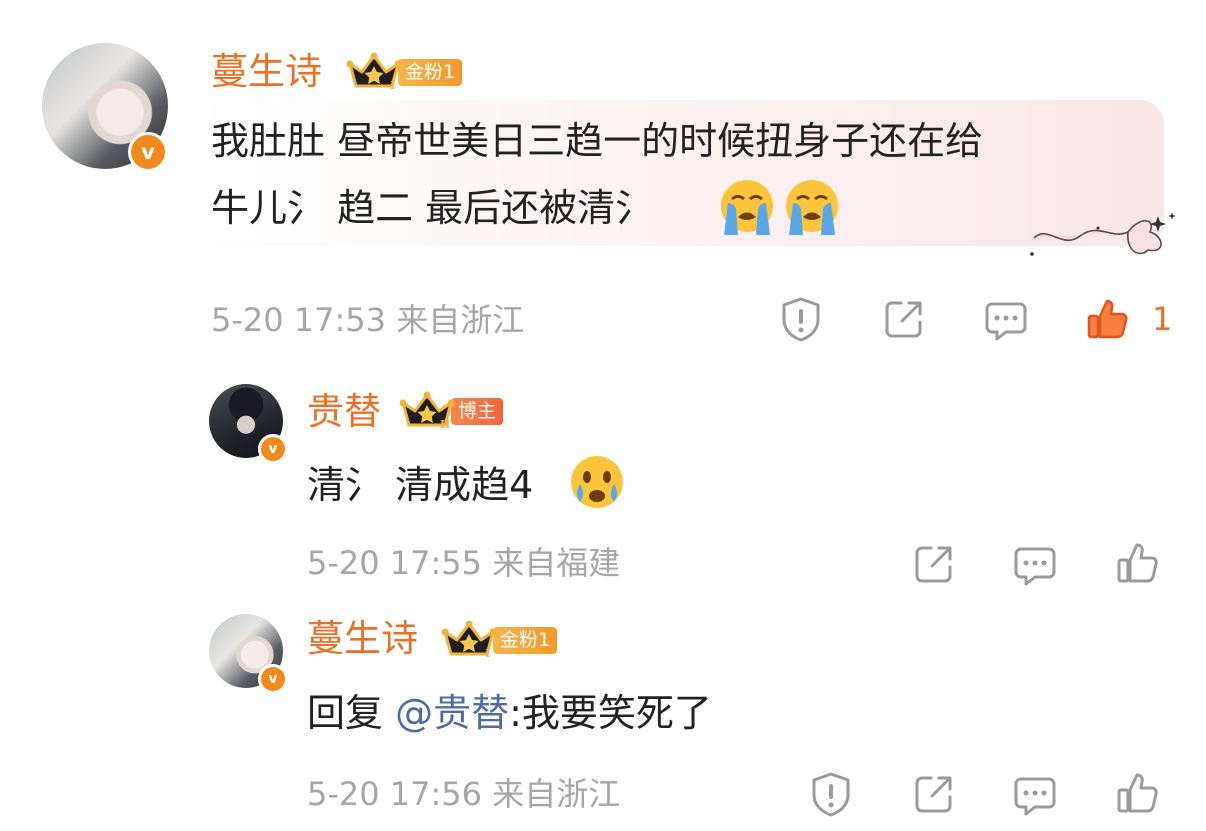  I want to click on comment-text-segment: :我要笑死了, so click(610, 713).